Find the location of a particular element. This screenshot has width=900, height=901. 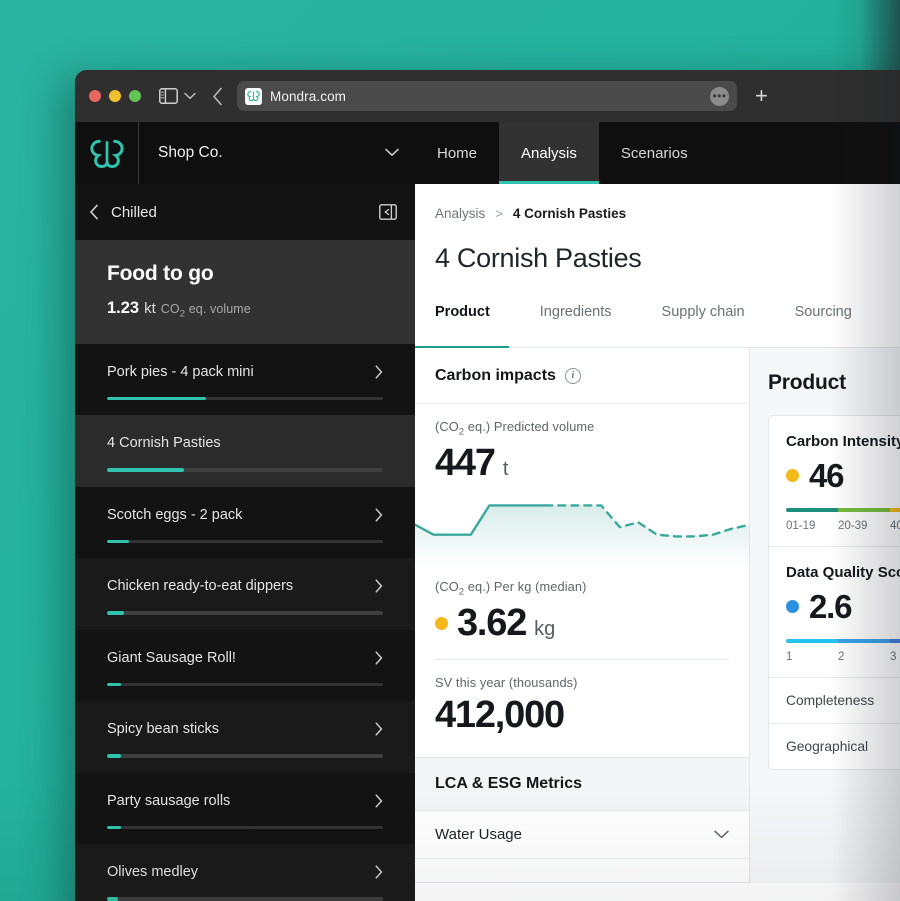

brand-bar: Shop Co. is located at coordinates (245, 153).